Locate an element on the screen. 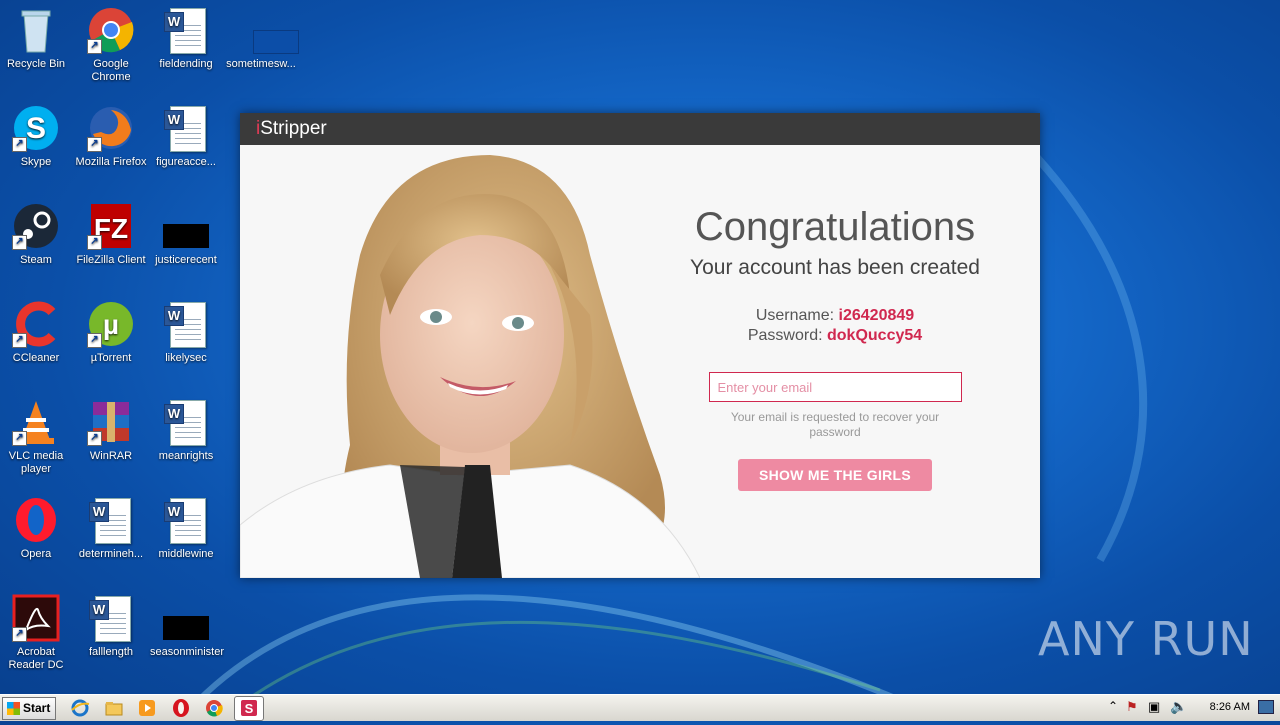 Image resolution: width=1280 pixels, height=725 pixels. network-icon: ▣ is located at coordinates (1154, 707).